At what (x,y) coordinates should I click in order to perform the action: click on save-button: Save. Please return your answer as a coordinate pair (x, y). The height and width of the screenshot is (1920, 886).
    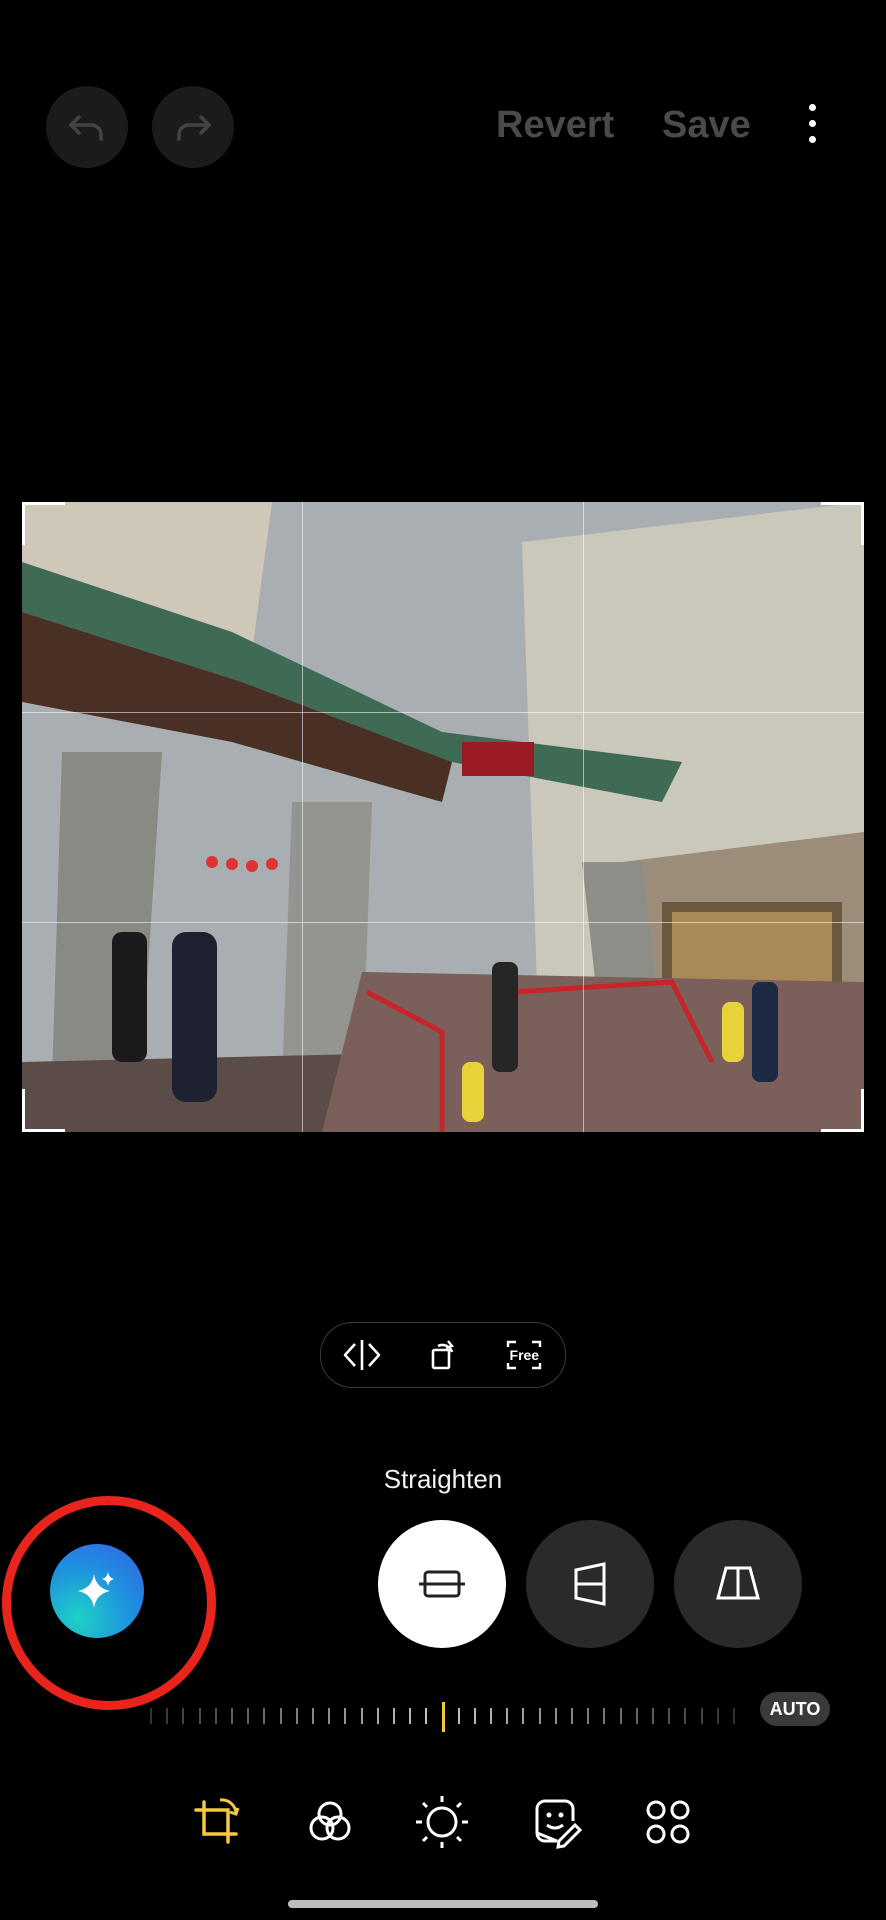
    Looking at the image, I should click on (706, 125).